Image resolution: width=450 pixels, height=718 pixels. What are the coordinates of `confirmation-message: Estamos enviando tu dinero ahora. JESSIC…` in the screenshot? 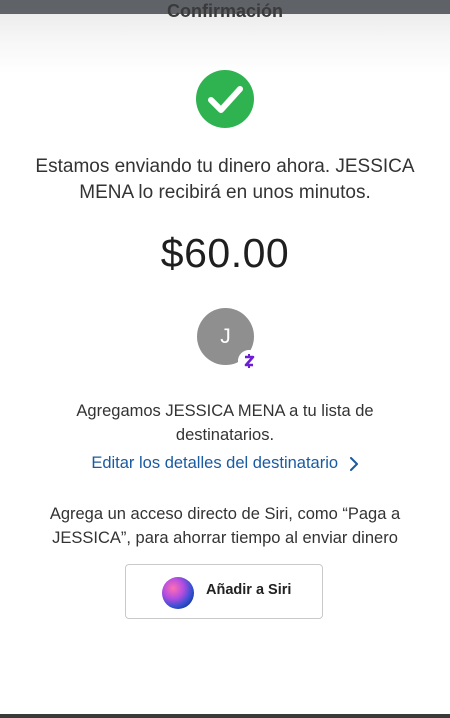 It's located at (225, 179).